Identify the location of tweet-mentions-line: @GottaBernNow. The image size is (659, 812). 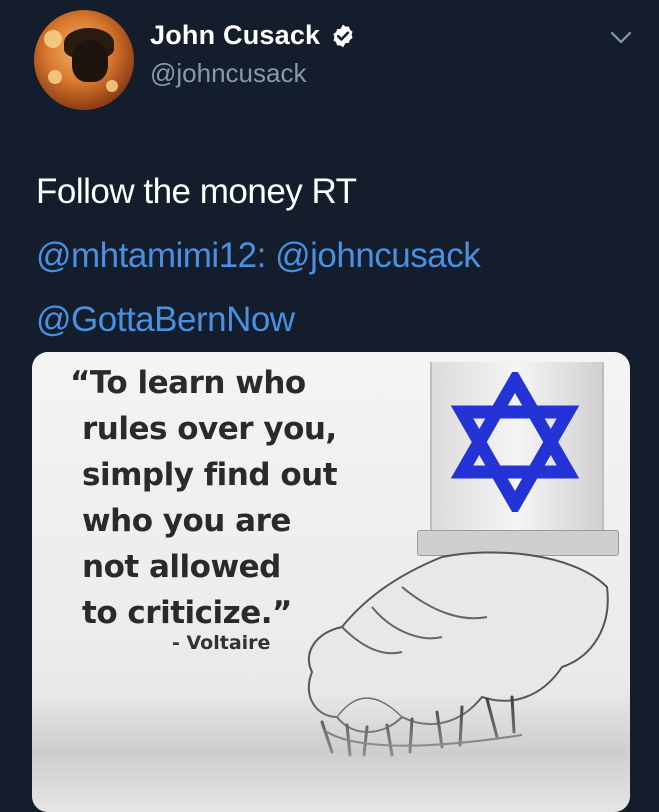
(336, 320).